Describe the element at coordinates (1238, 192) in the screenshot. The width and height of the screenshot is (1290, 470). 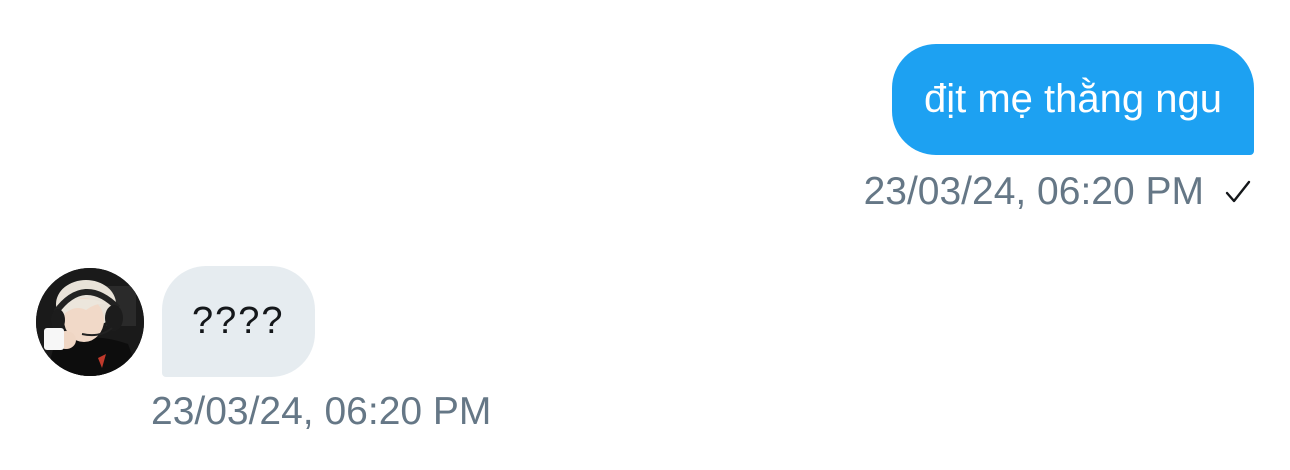
I see `check-icon` at that location.